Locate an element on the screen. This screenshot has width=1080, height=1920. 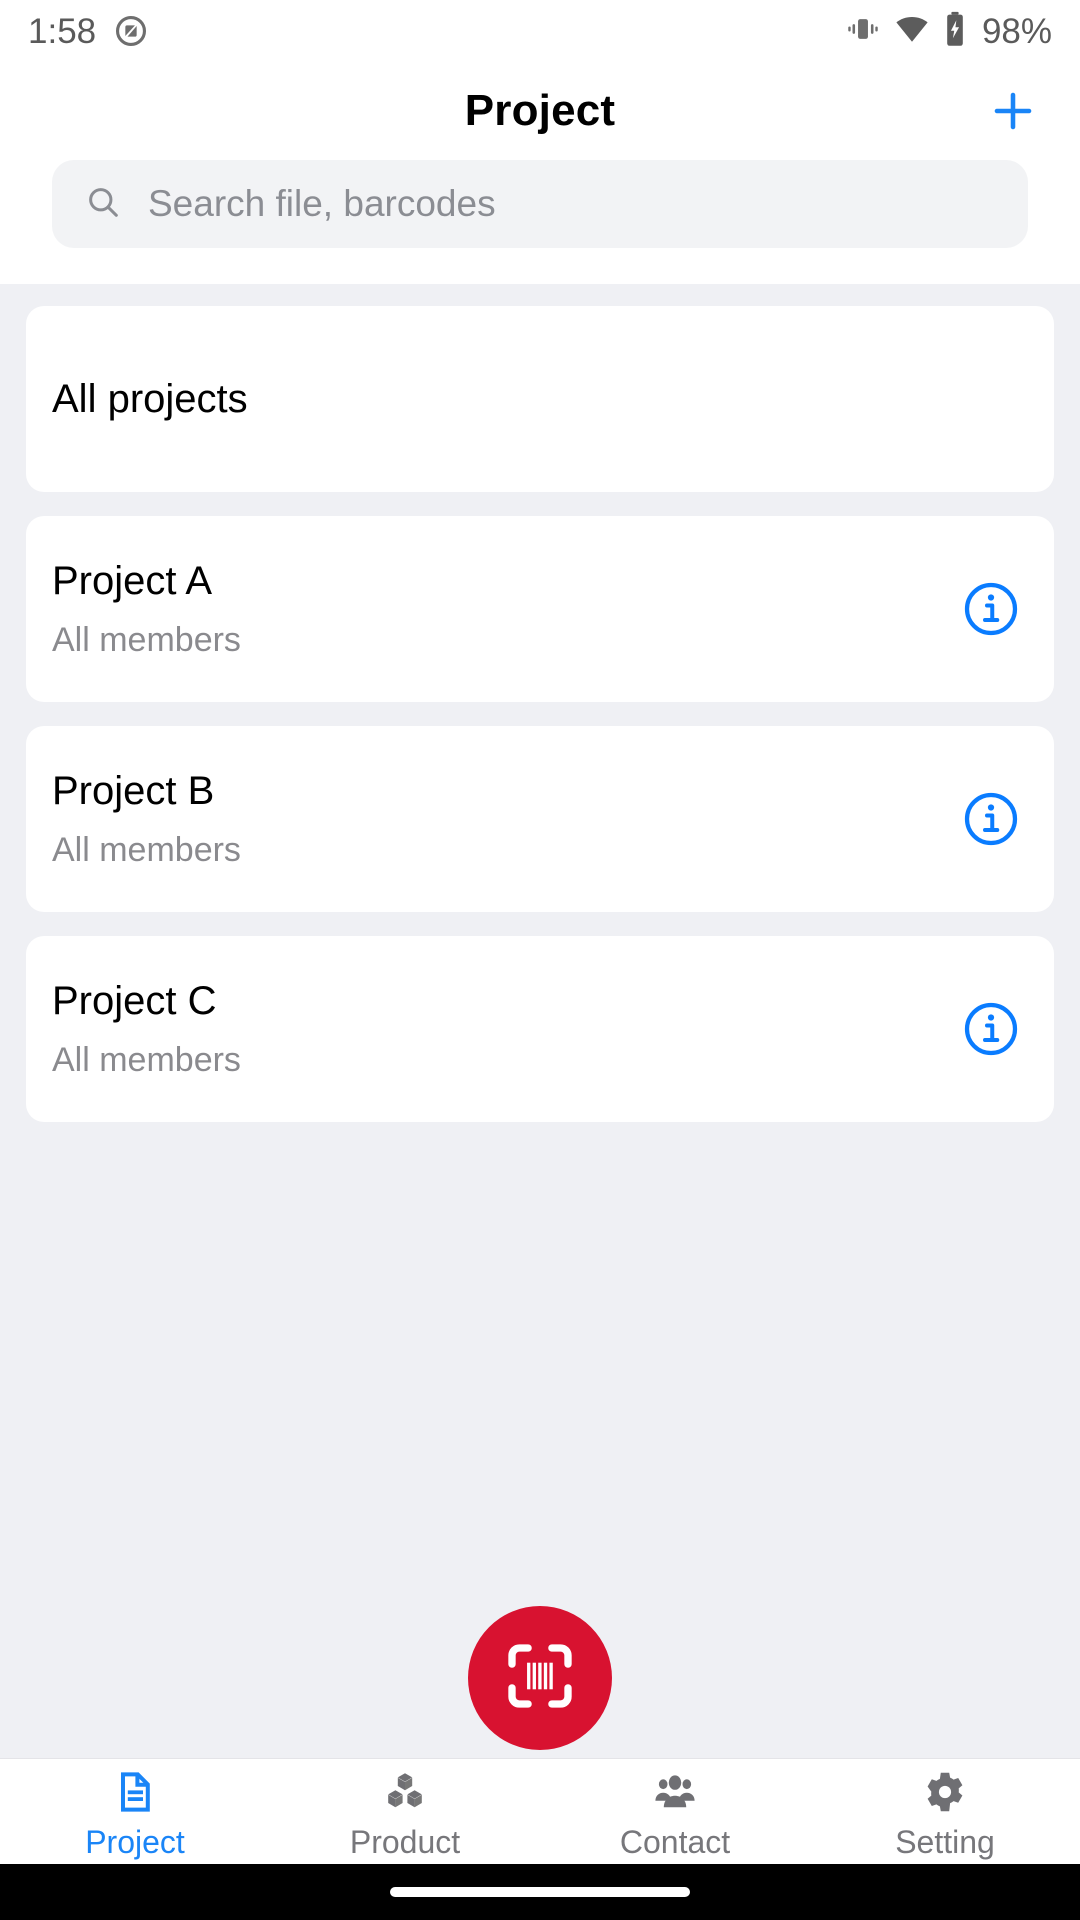
nav-tab-product: Product is located at coordinates (405, 1811).